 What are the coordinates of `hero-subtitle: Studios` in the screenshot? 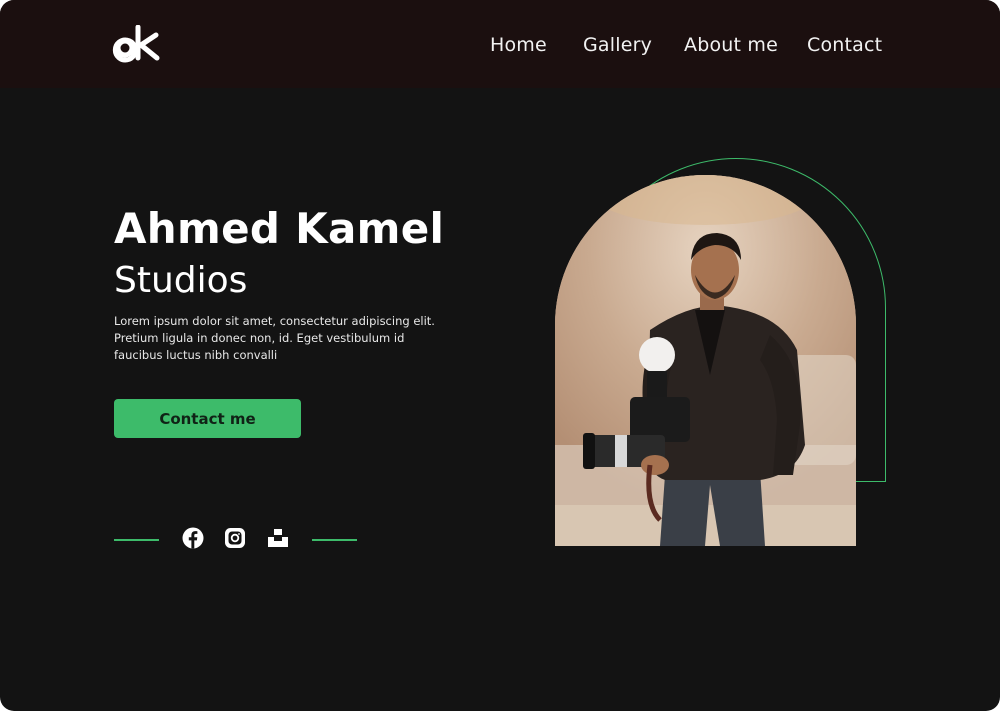 It's located at (181, 280).